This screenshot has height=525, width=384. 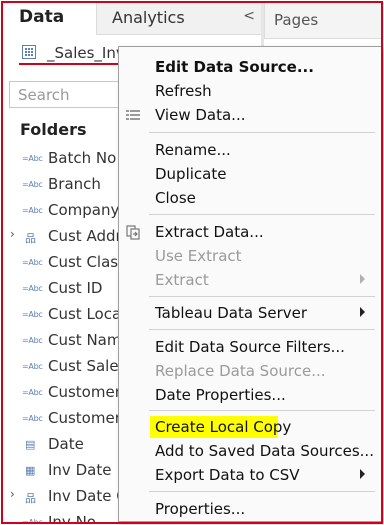 I want to click on menu-item-export-data-to-csv: Export Data to CSV, so click(x=250, y=475).